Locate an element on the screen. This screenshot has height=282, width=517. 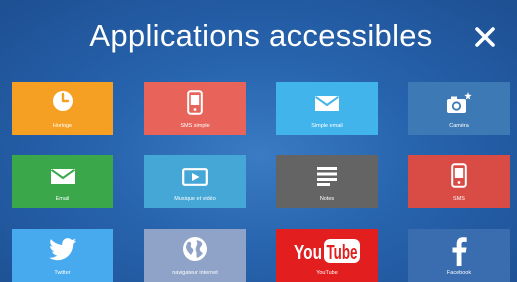
tile-sms: SMS is located at coordinates (459, 181).